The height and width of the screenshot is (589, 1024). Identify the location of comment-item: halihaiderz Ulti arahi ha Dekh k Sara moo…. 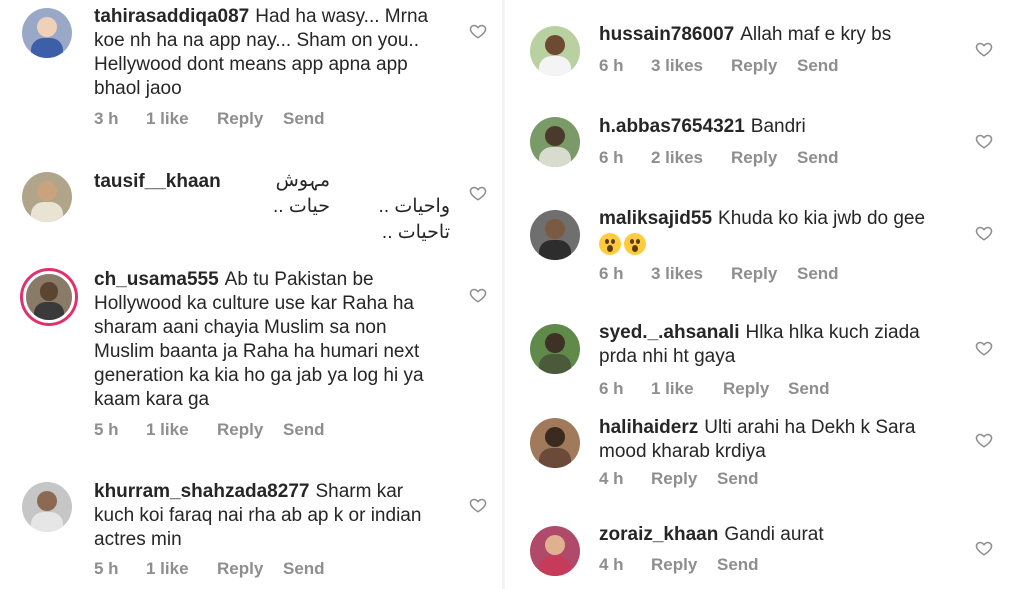
(766, 457).